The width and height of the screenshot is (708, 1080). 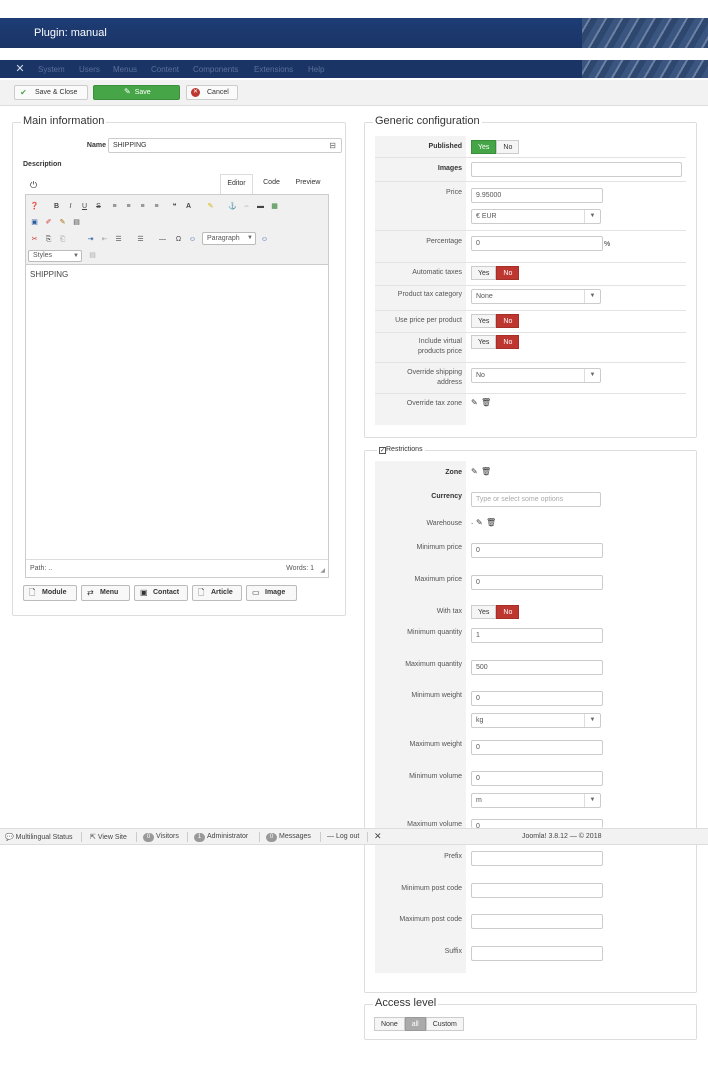 What do you see at coordinates (271, 184) in the screenshot?
I see `tab-code: Code` at bounding box center [271, 184].